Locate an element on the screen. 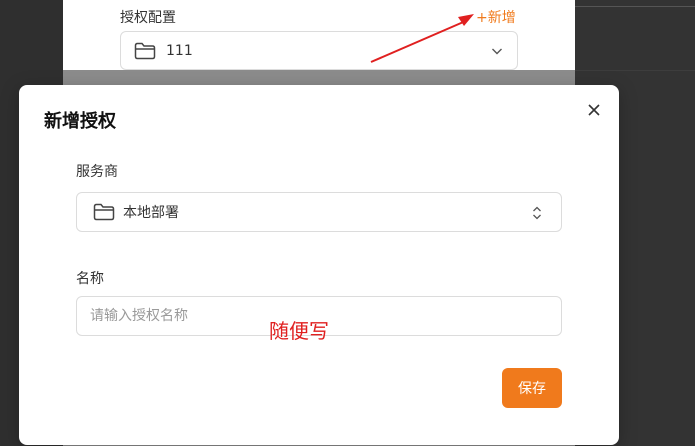 The height and width of the screenshot is (446, 695). save-button: 保存 is located at coordinates (532, 388).